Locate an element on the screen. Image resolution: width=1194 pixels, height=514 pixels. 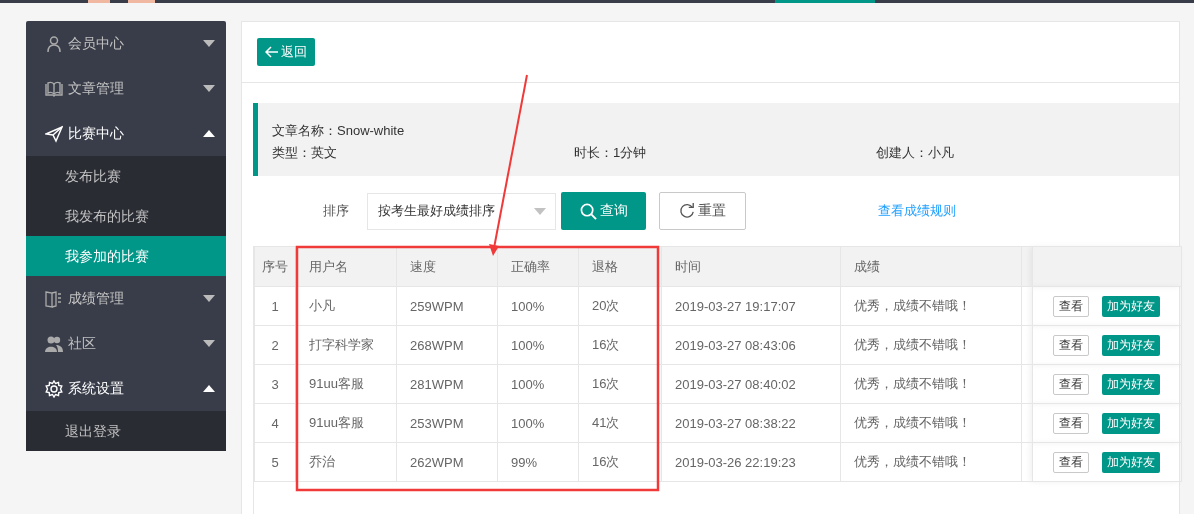
table-cell: 2019-03-27 08:38:22 is located at coordinates (751, 423).